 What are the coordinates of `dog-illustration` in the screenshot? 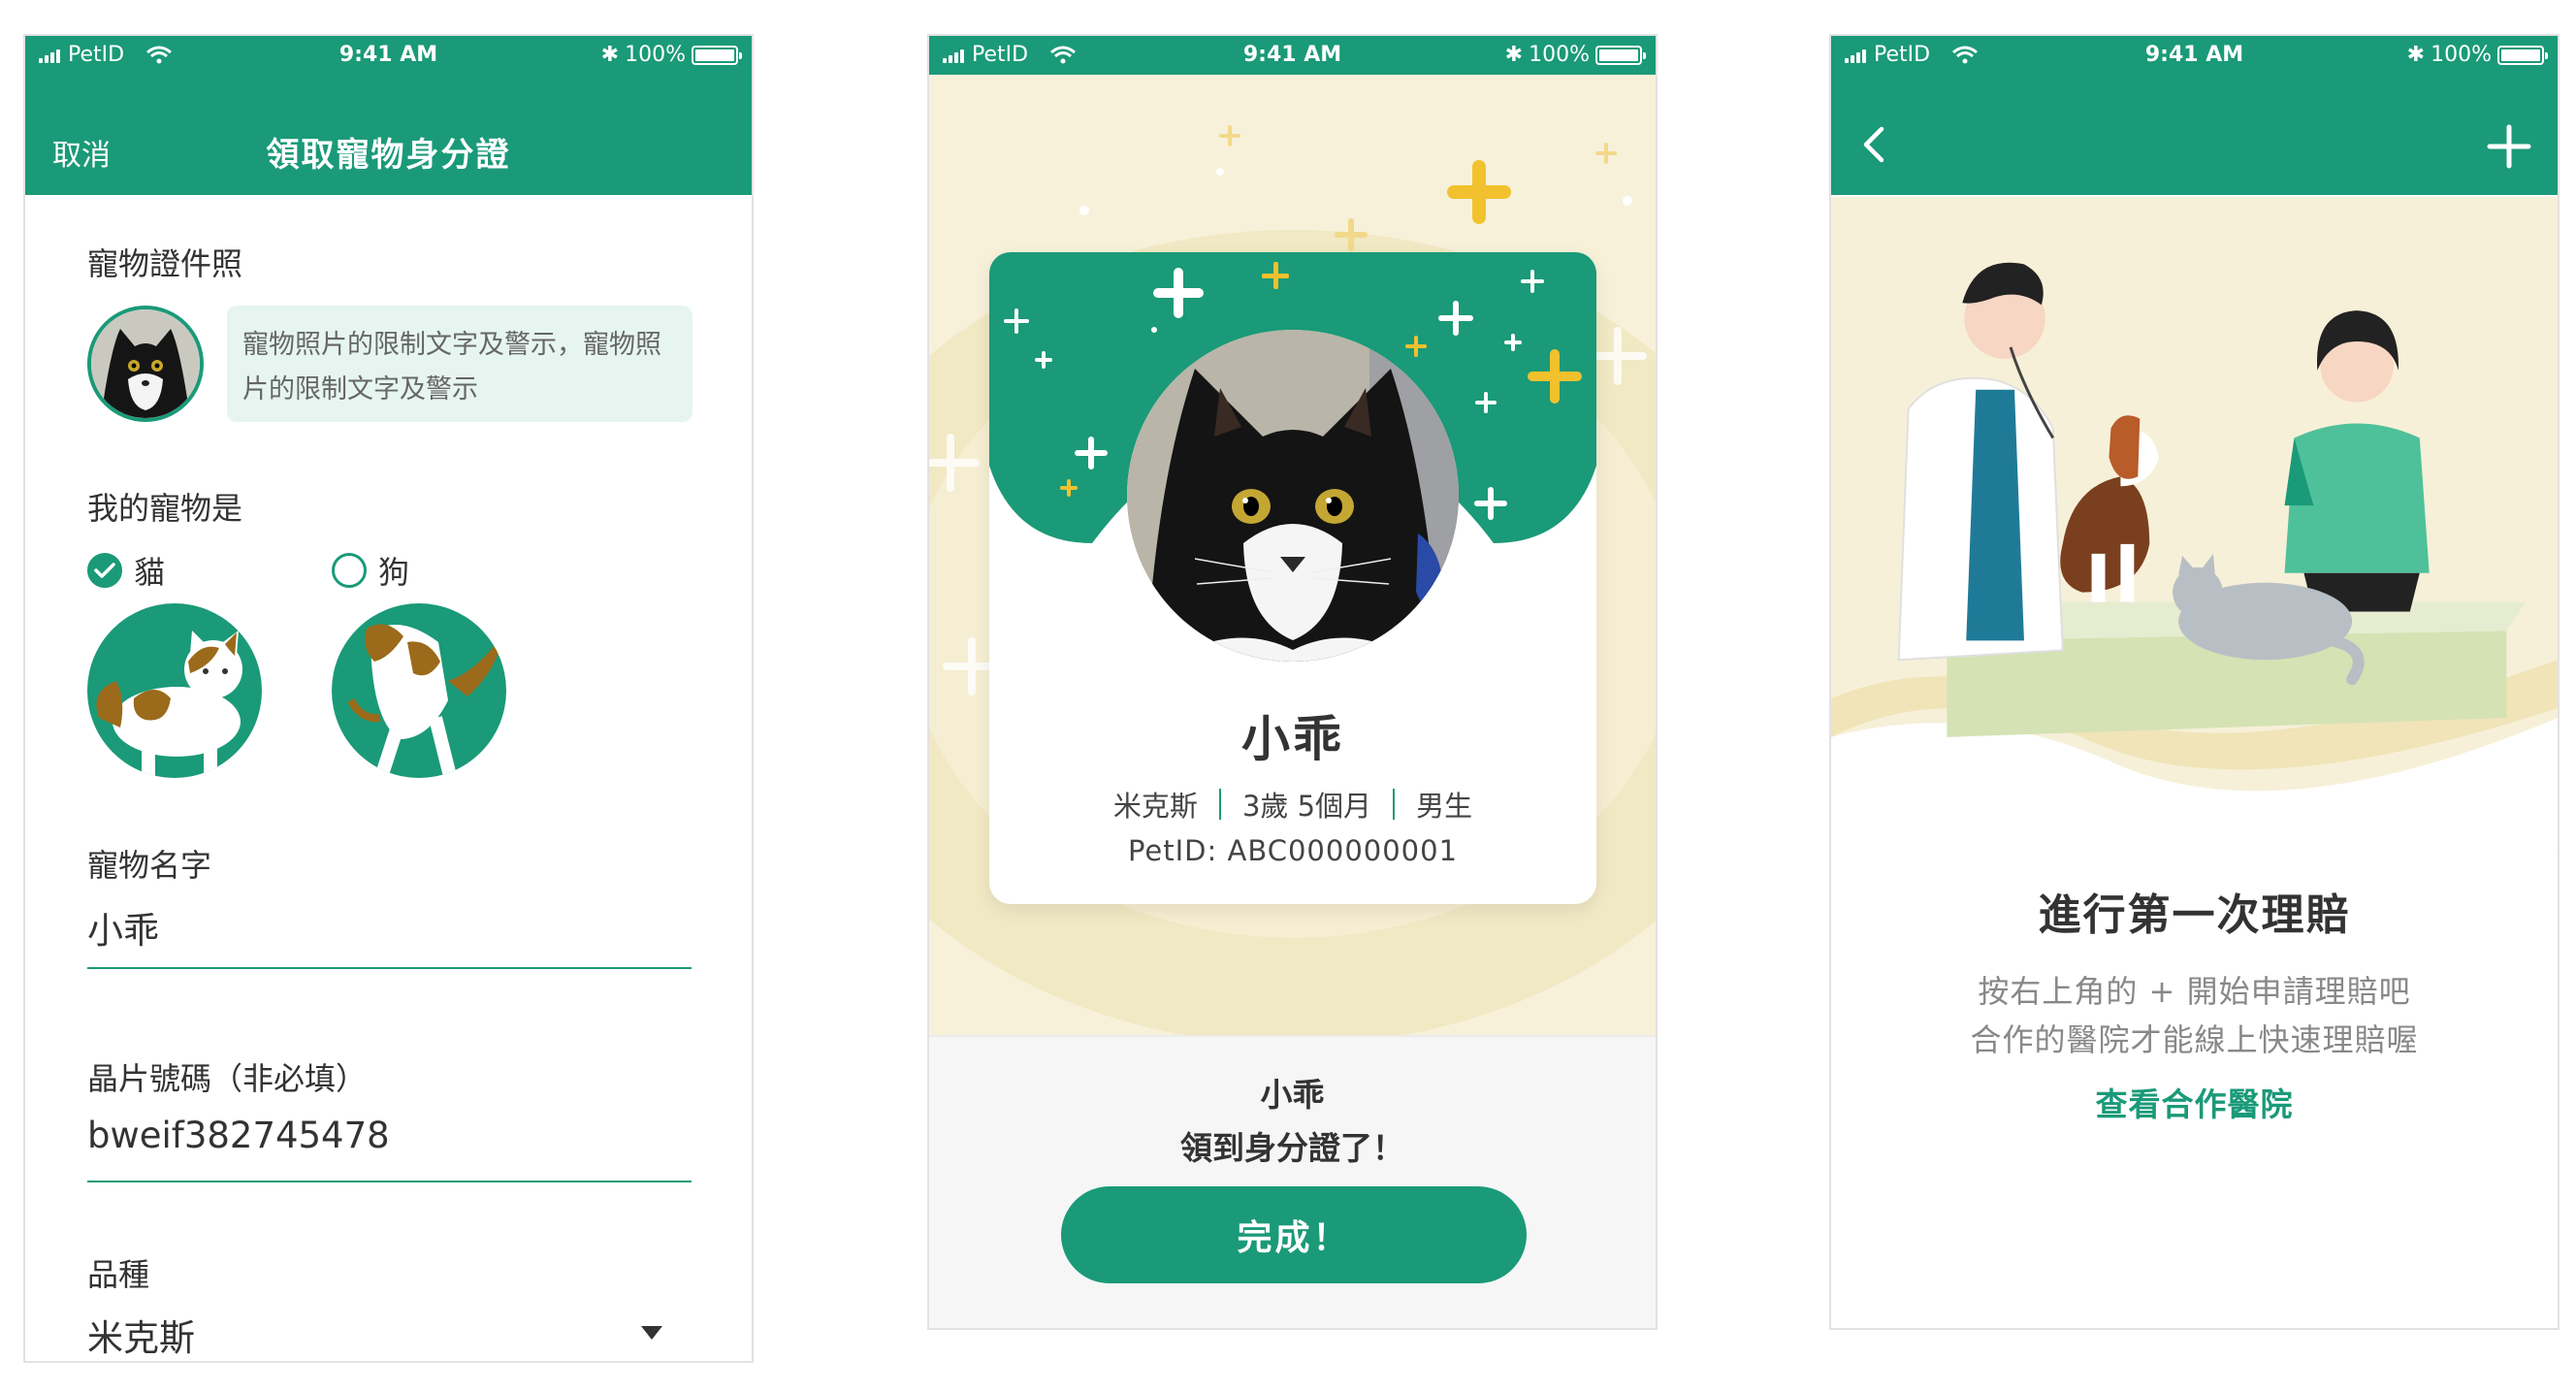 It's located at (419, 690).